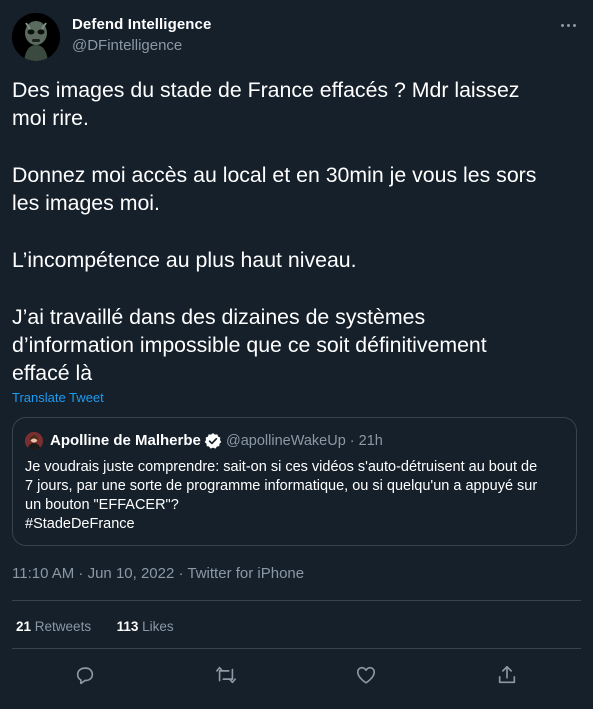  I want to click on quoted-author-name: Apolline de Malherbe, so click(125, 440).